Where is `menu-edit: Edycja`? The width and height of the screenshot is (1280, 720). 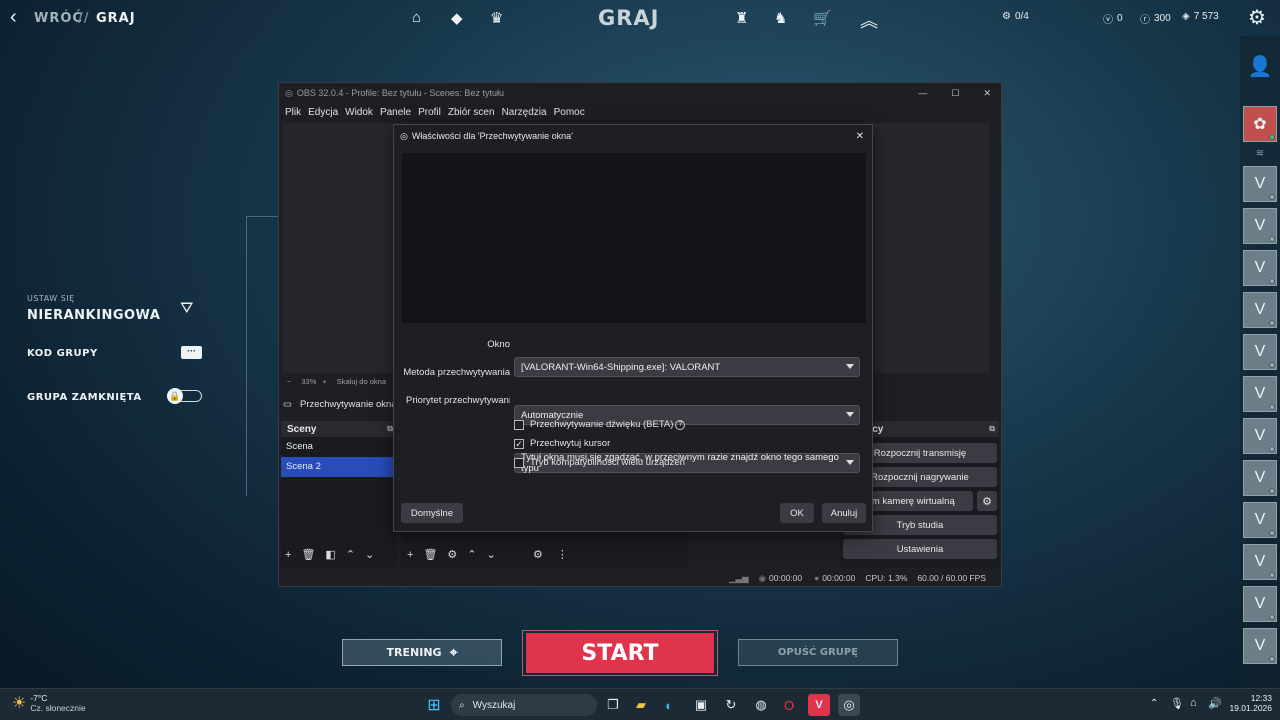
menu-edit: Edycja is located at coordinates (323, 112).